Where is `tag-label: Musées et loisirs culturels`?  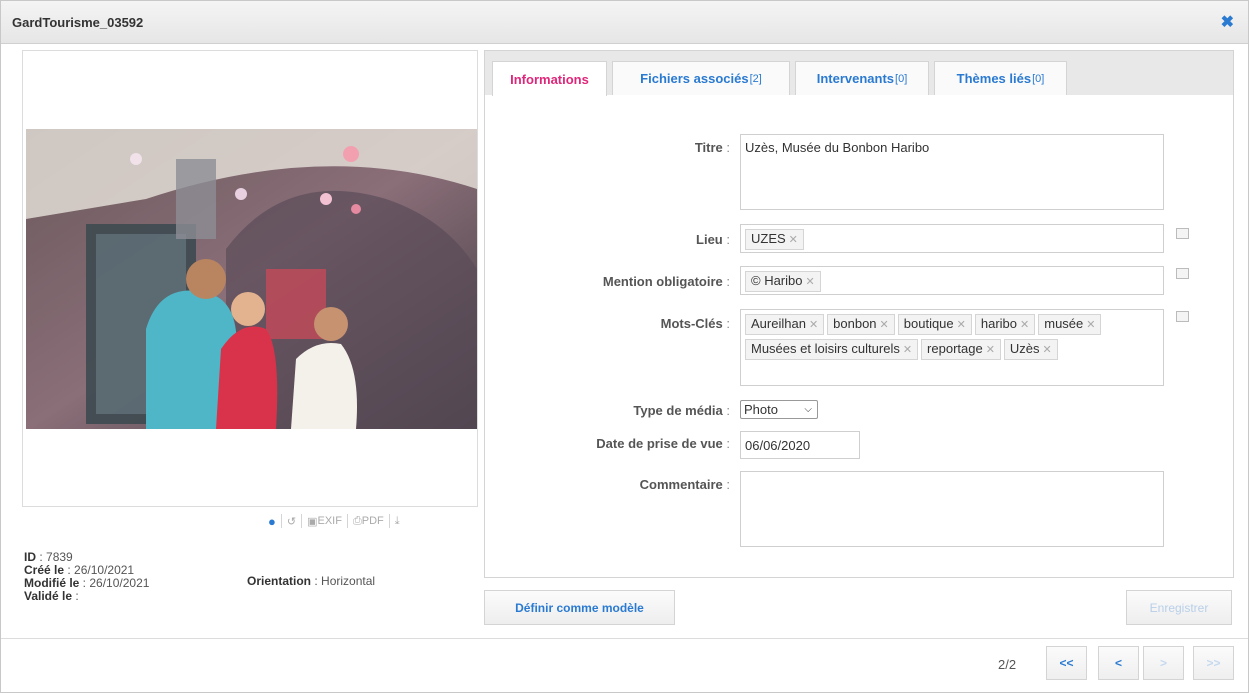 tag-label: Musées et loisirs culturels is located at coordinates (825, 348).